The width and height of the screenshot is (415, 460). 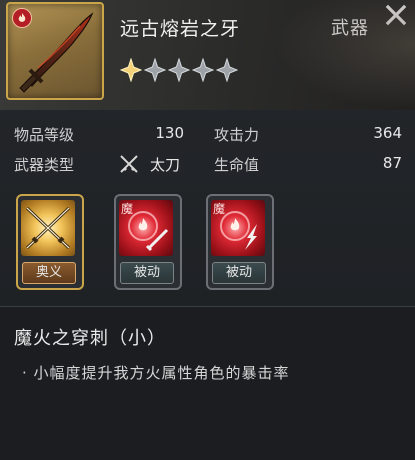 I want to click on ougi-icon, so click(x=48, y=228).